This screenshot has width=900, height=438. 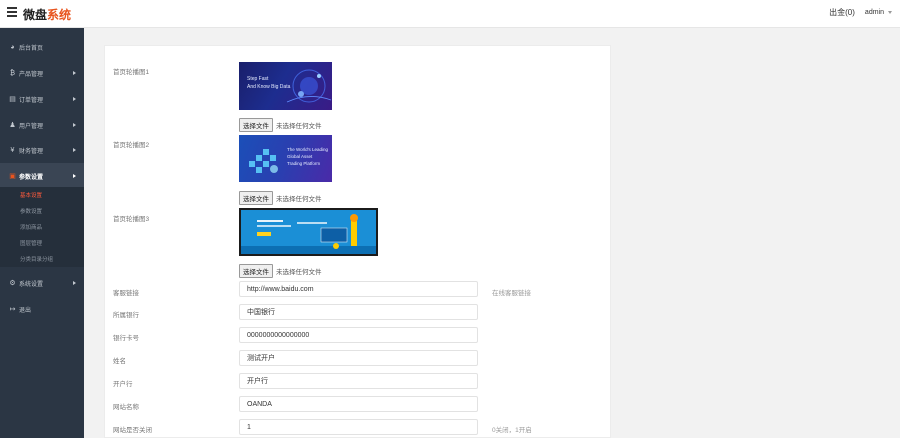 I want to click on submenu-item-parameter-settings: 参数设置, so click(x=42, y=211).